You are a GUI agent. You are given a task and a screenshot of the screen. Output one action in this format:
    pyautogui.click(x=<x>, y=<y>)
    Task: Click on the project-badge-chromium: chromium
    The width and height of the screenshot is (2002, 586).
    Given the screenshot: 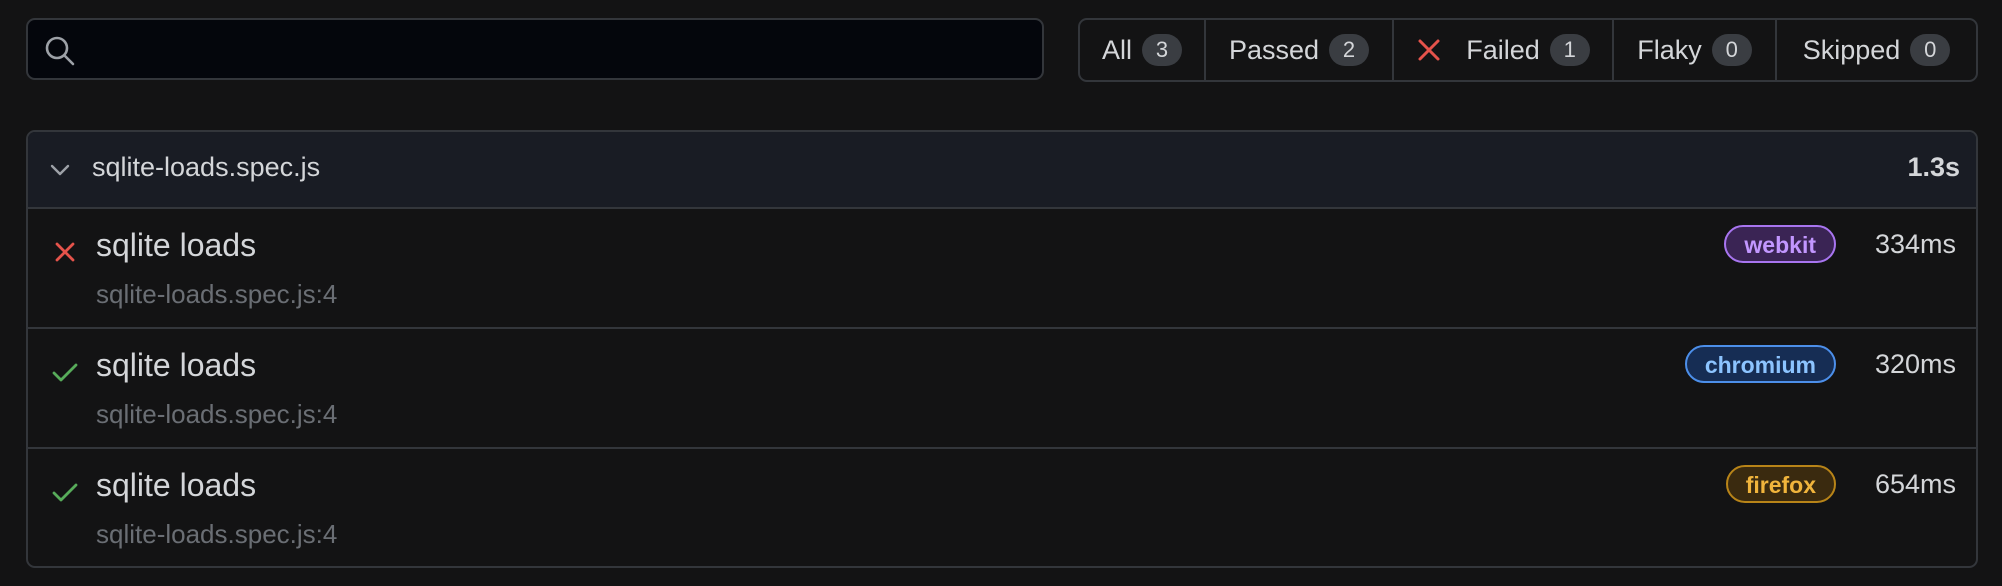 What is the action you would take?
    pyautogui.click(x=1760, y=364)
    